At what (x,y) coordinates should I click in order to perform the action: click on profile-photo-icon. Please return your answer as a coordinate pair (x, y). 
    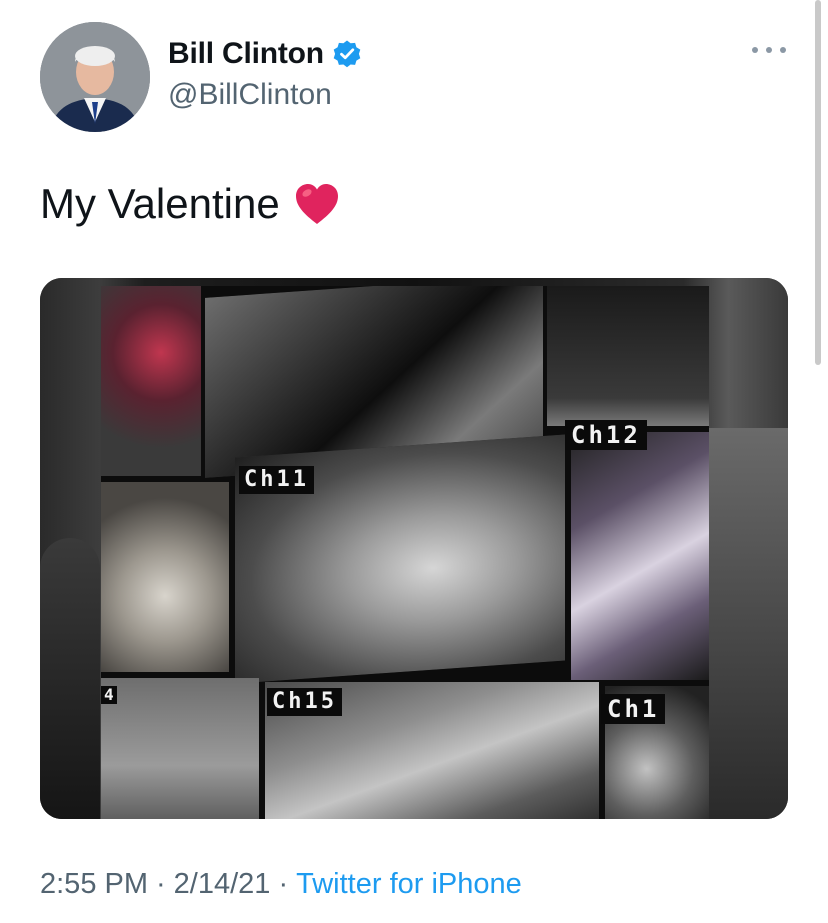
    Looking at the image, I should click on (95, 77).